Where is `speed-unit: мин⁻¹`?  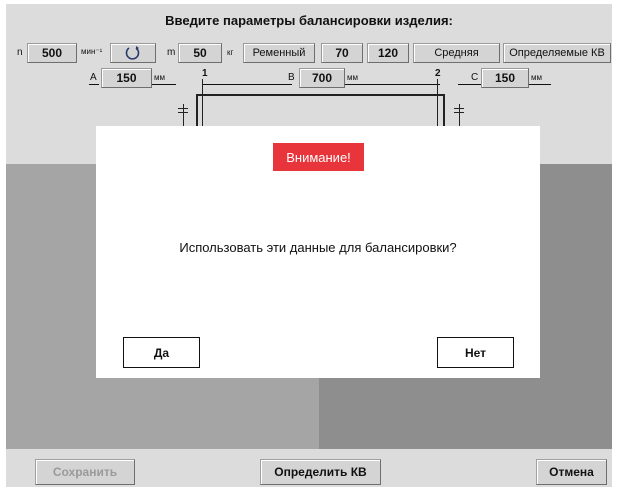
speed-unit: мин⁻¹ is located at coordinates (92, 51).